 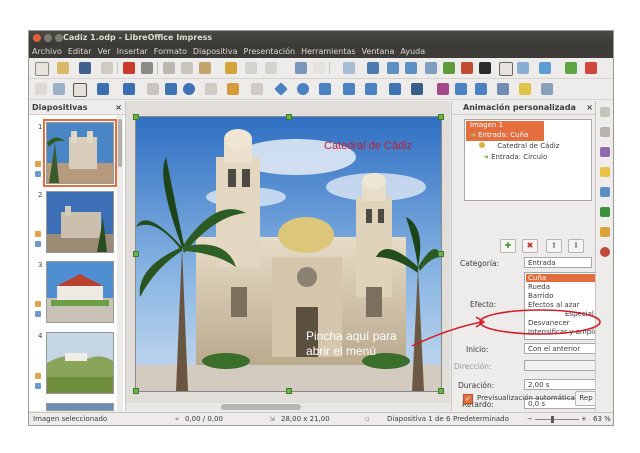 I want to click on menu-ayuda: Ayuda, so click(x=412, y=51).